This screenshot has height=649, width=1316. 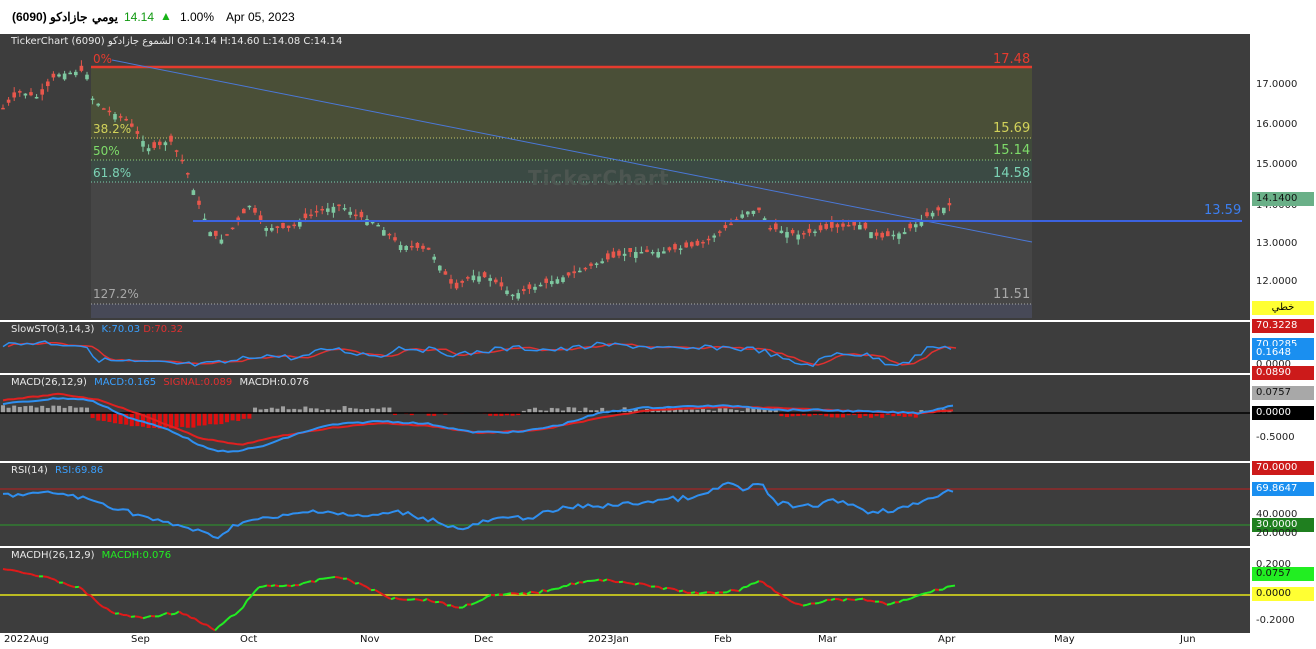 What do you see at coordinates (49, 382) in the screenshot?
I see `macd-name: MACD(26,12,9)` at bounding box center [49, 382].